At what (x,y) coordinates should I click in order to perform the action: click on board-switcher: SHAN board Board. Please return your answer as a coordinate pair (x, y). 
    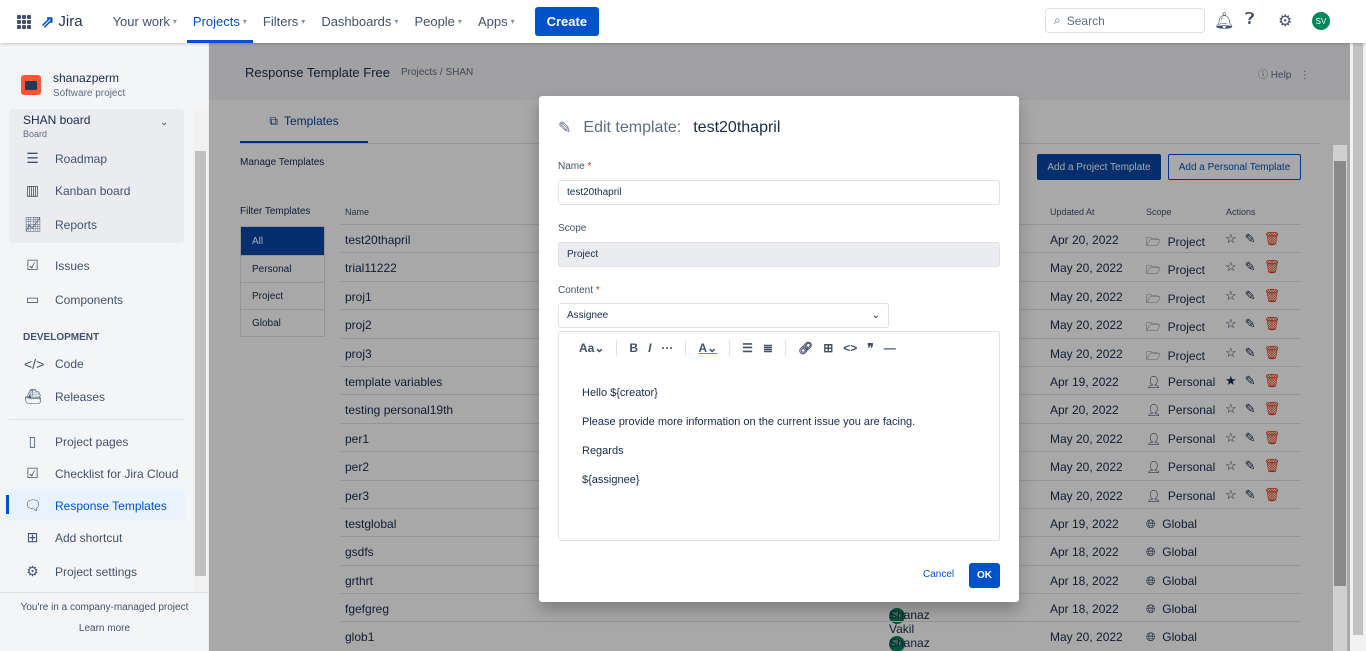
    Looking at the image, I should click on (56, 126).